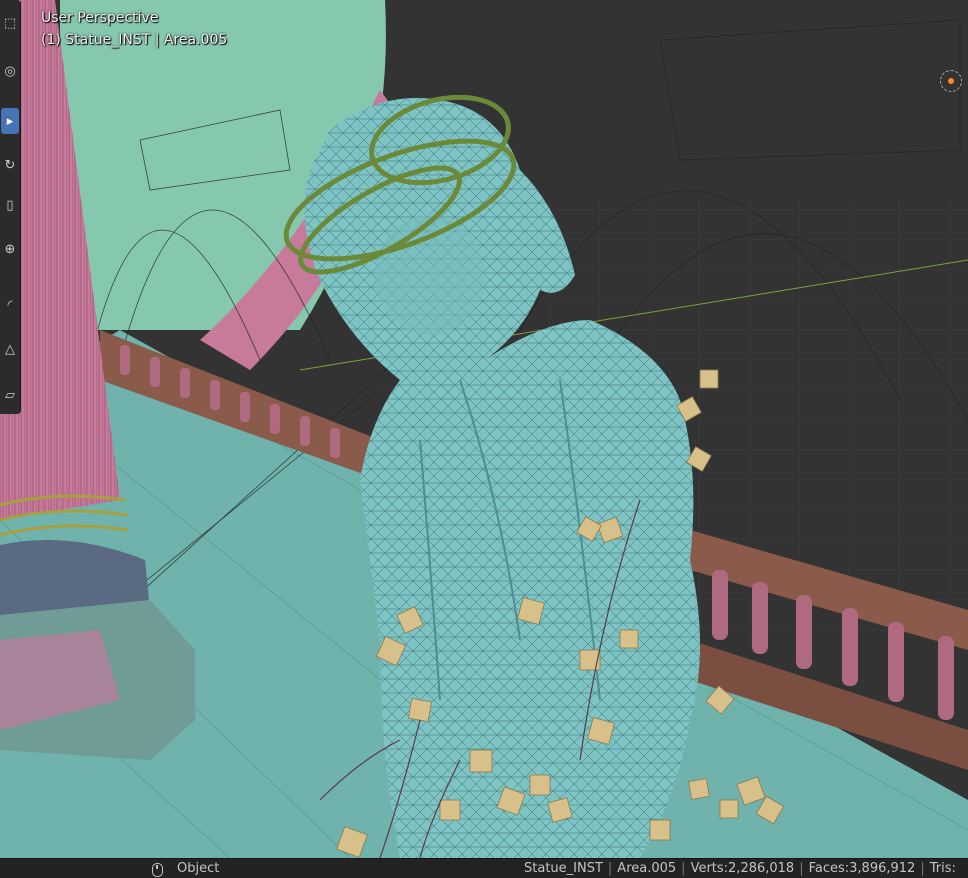 The height and width of the screenshot is (878, 968). I want to click on stats-collection: Area.005, so click(647, 868).